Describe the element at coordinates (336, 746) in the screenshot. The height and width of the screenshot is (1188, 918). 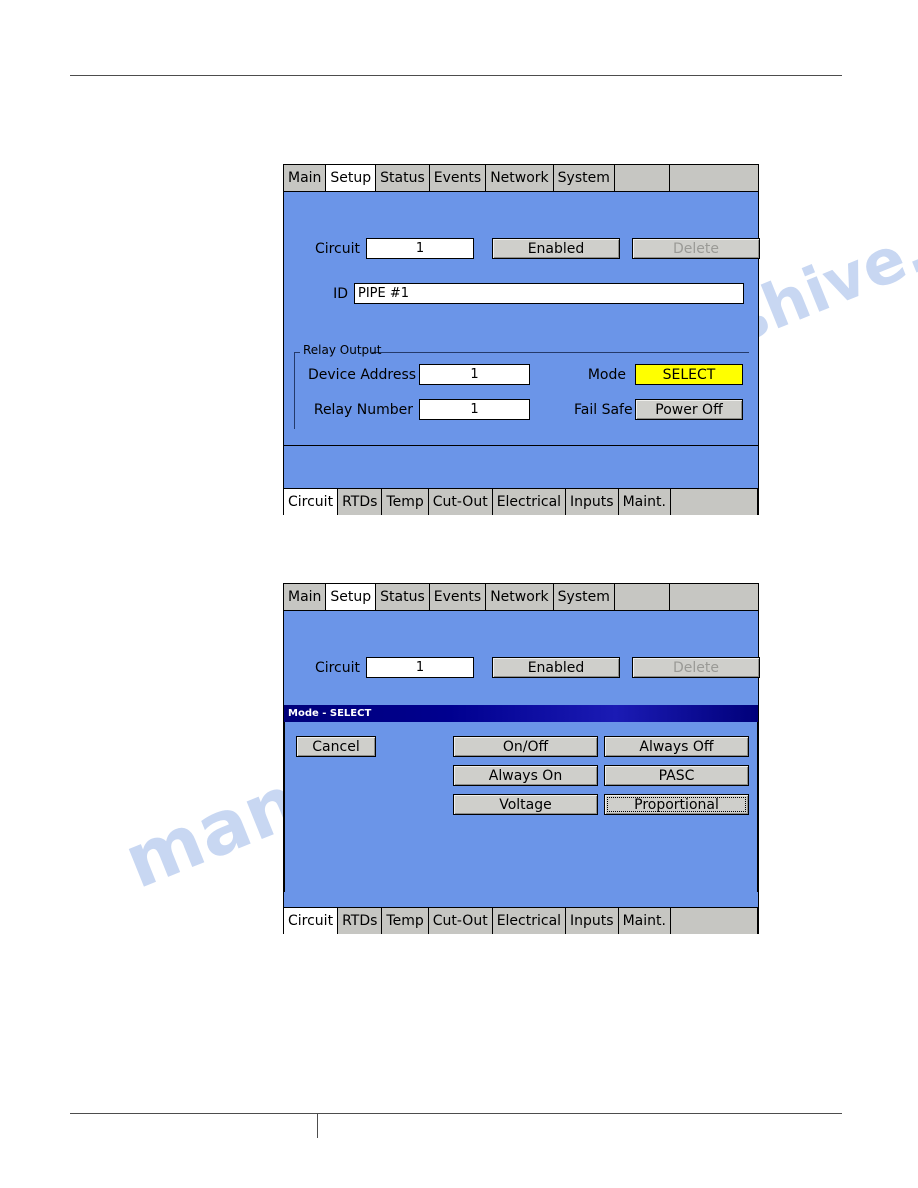
I see `cancel-button: Cancel` at that location.